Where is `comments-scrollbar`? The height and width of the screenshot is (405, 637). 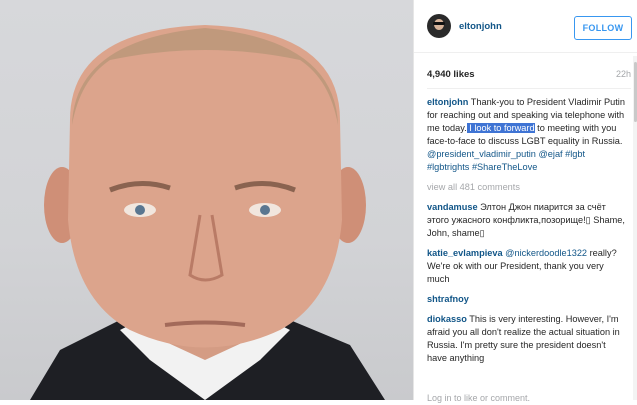 comments-scrollbar is located at coordinates (635, 228).